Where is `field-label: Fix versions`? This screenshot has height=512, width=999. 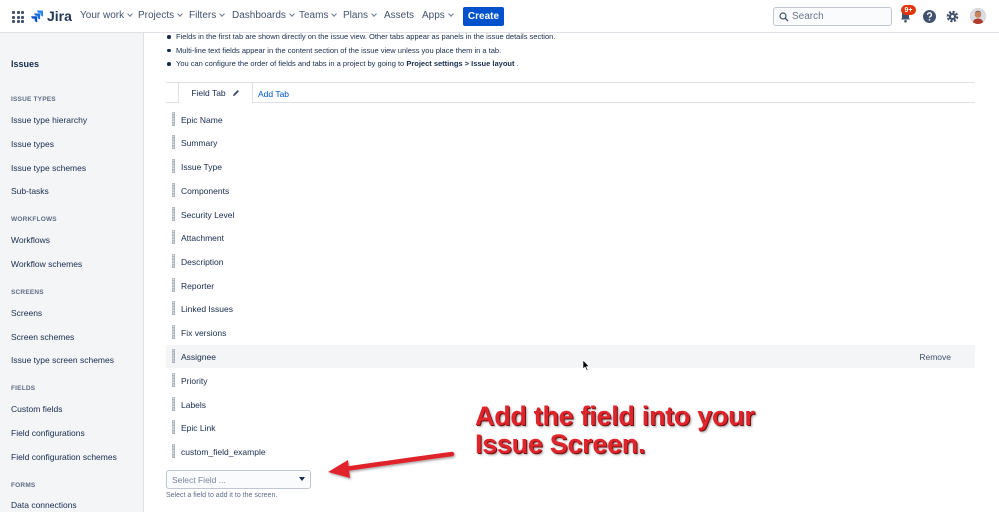 field-label: Fix versions is located at coordinates (204, 332).